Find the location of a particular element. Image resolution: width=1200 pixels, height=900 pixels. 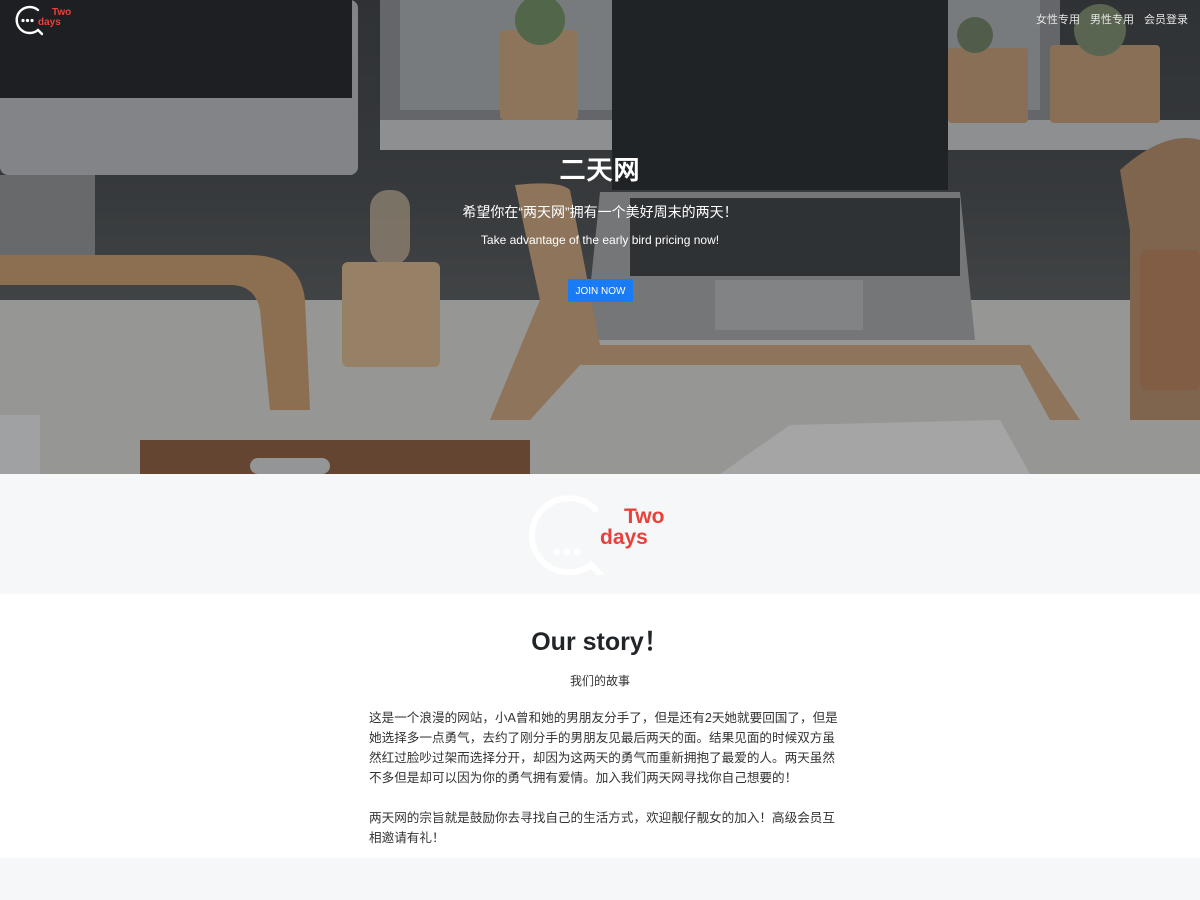

brand-line-days: days is located at coordinates (49, 22).